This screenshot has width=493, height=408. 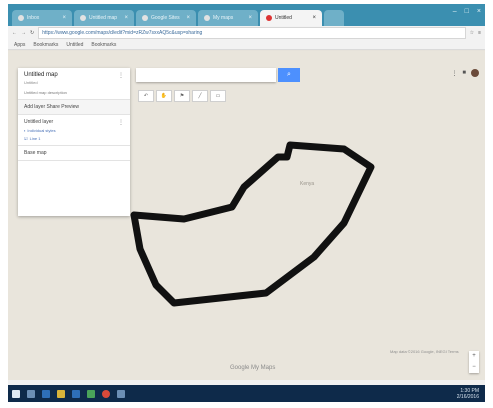 What do you see at coordinates (42, 18) in the screenshot?
I see `tab-1: Inbox ×` at bounding box center [42, 18].